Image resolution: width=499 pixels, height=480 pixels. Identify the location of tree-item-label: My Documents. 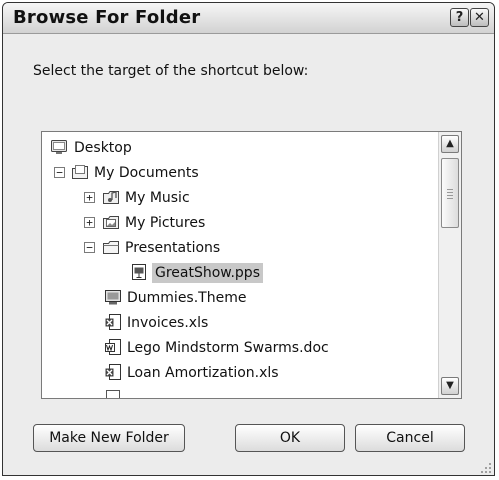
(146, 173).